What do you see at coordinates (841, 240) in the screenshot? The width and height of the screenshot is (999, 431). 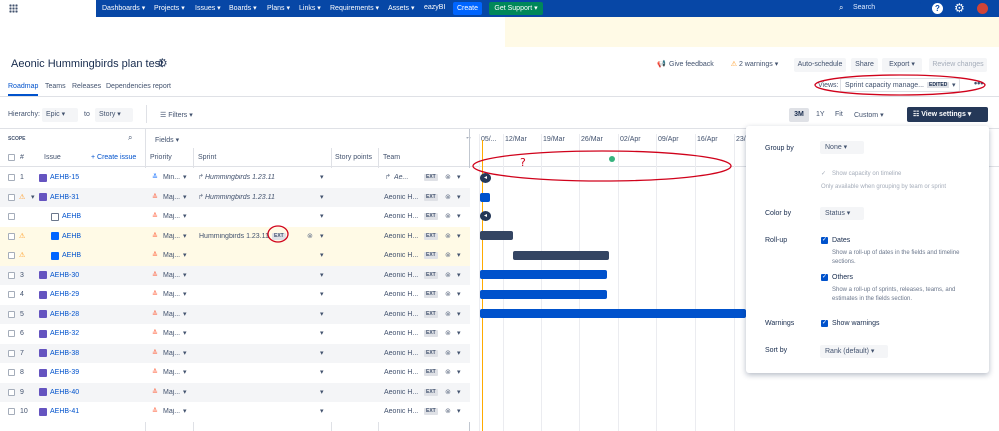 I see `dates-label: Dates` at bounding box center [841, 240].